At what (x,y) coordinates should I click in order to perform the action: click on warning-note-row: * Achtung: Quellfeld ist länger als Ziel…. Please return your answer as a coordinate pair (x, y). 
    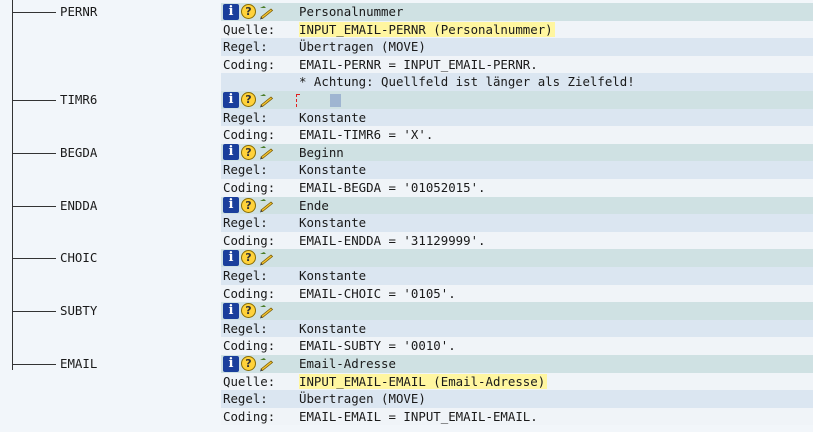
    Looking at the image, I should click on (406, 82).